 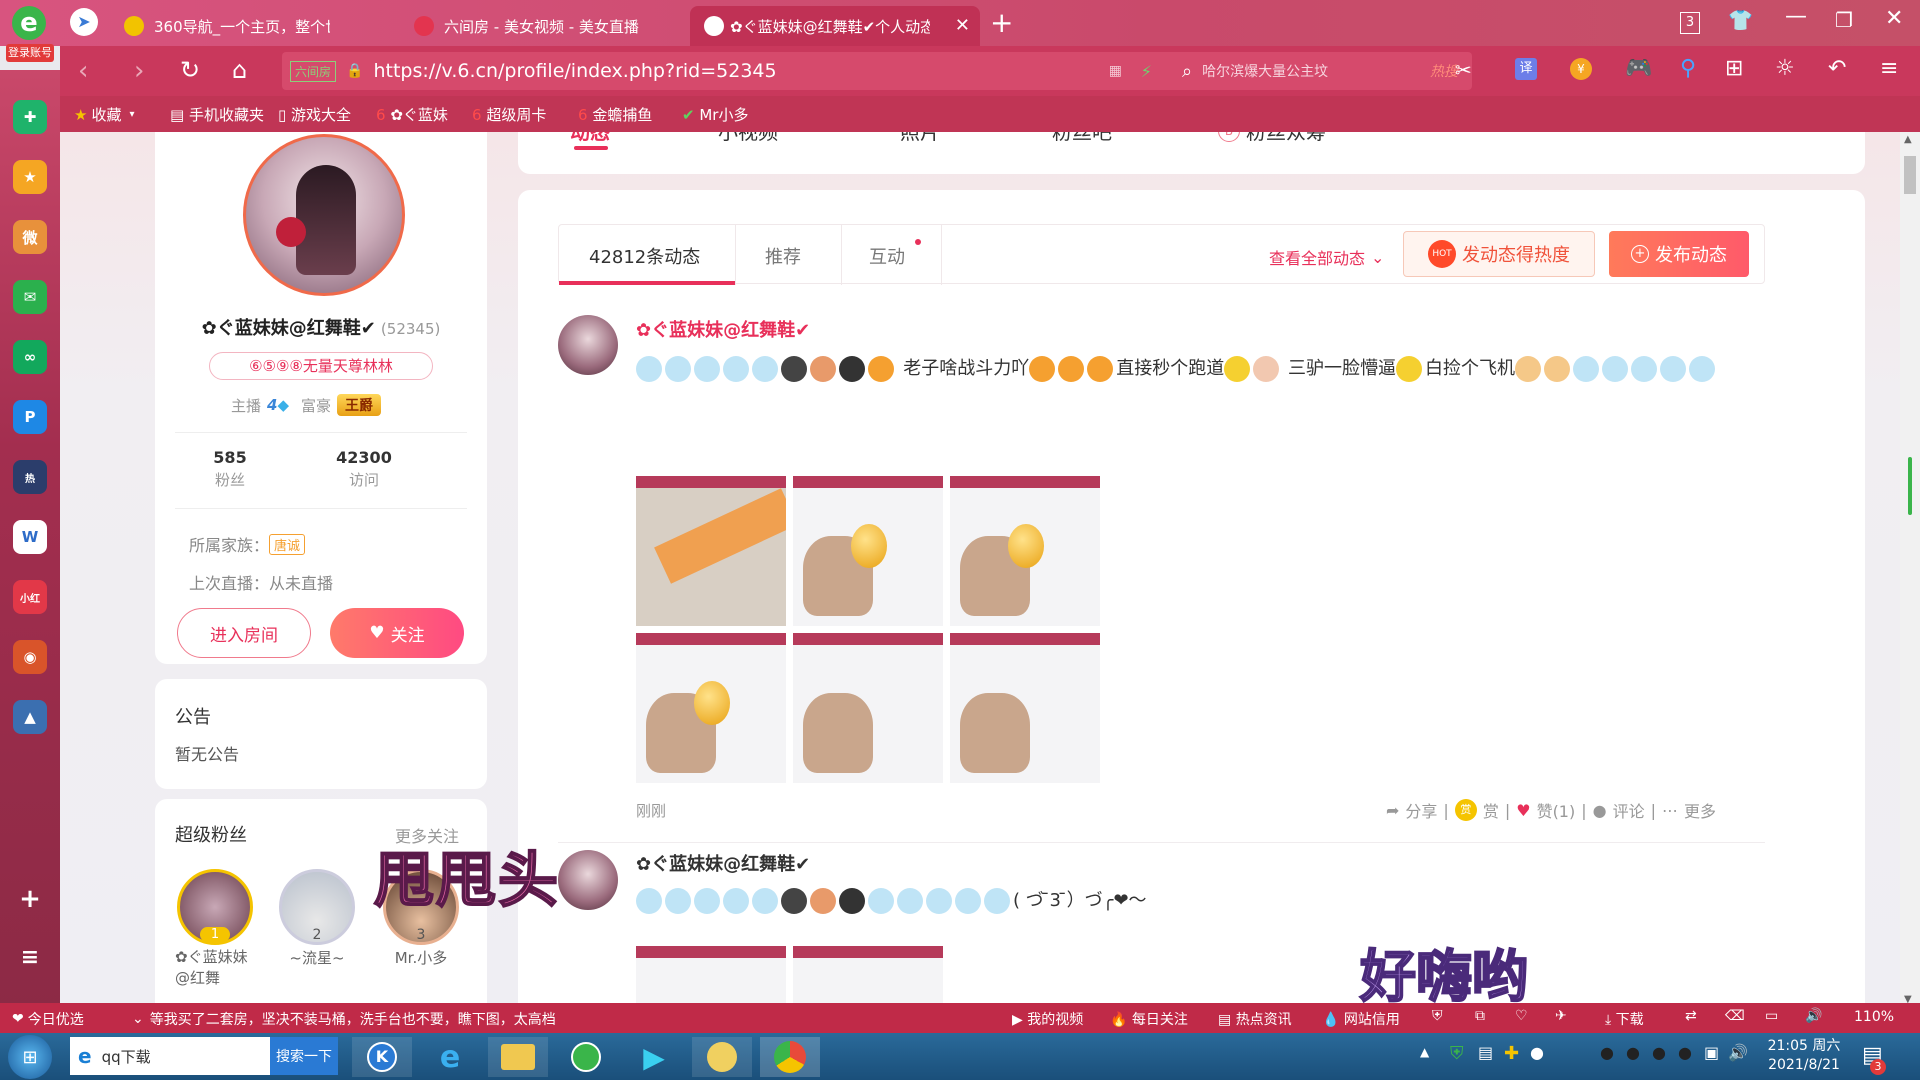 What do you see at coordinates (1837, 68) in the screenshot?
I see `undo-icon: ↶` at bounding box center [1837, 68].